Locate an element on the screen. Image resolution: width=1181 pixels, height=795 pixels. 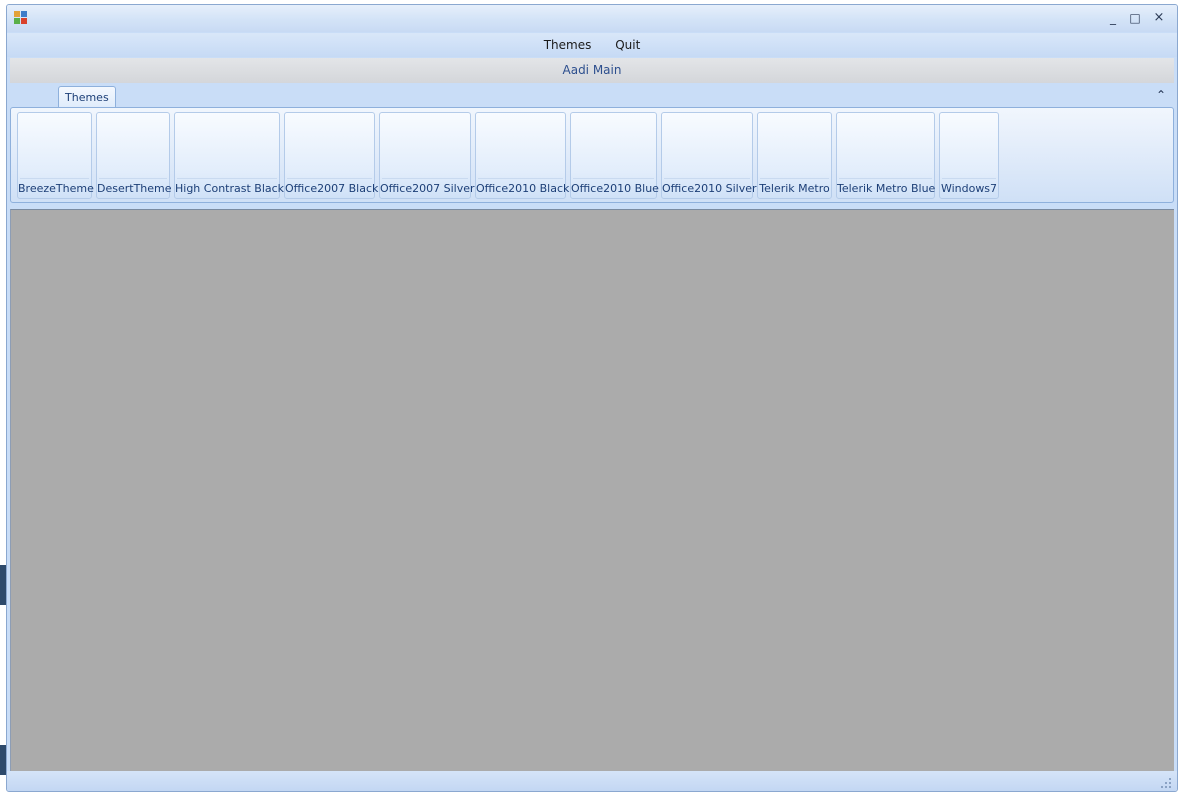
theme-label: Telerik Metro Blue is located at coordinates (886, 188).